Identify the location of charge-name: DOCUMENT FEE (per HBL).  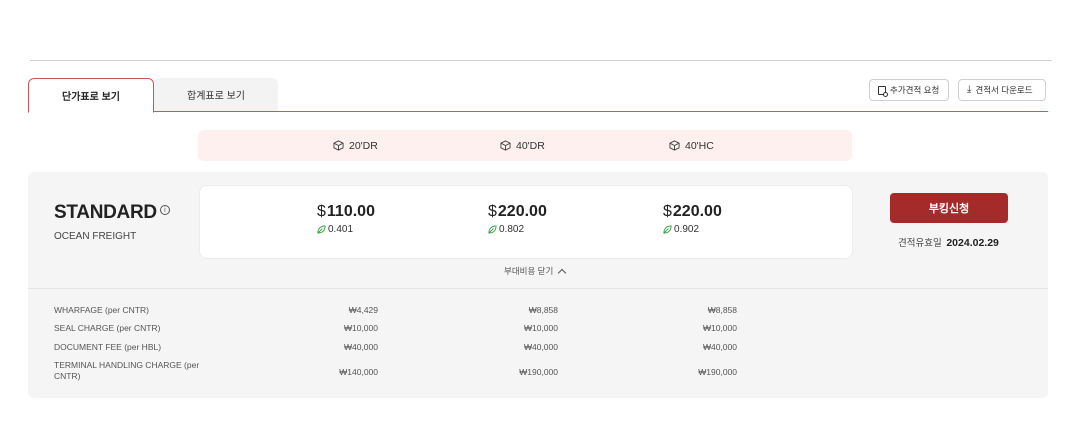
(108, 347).